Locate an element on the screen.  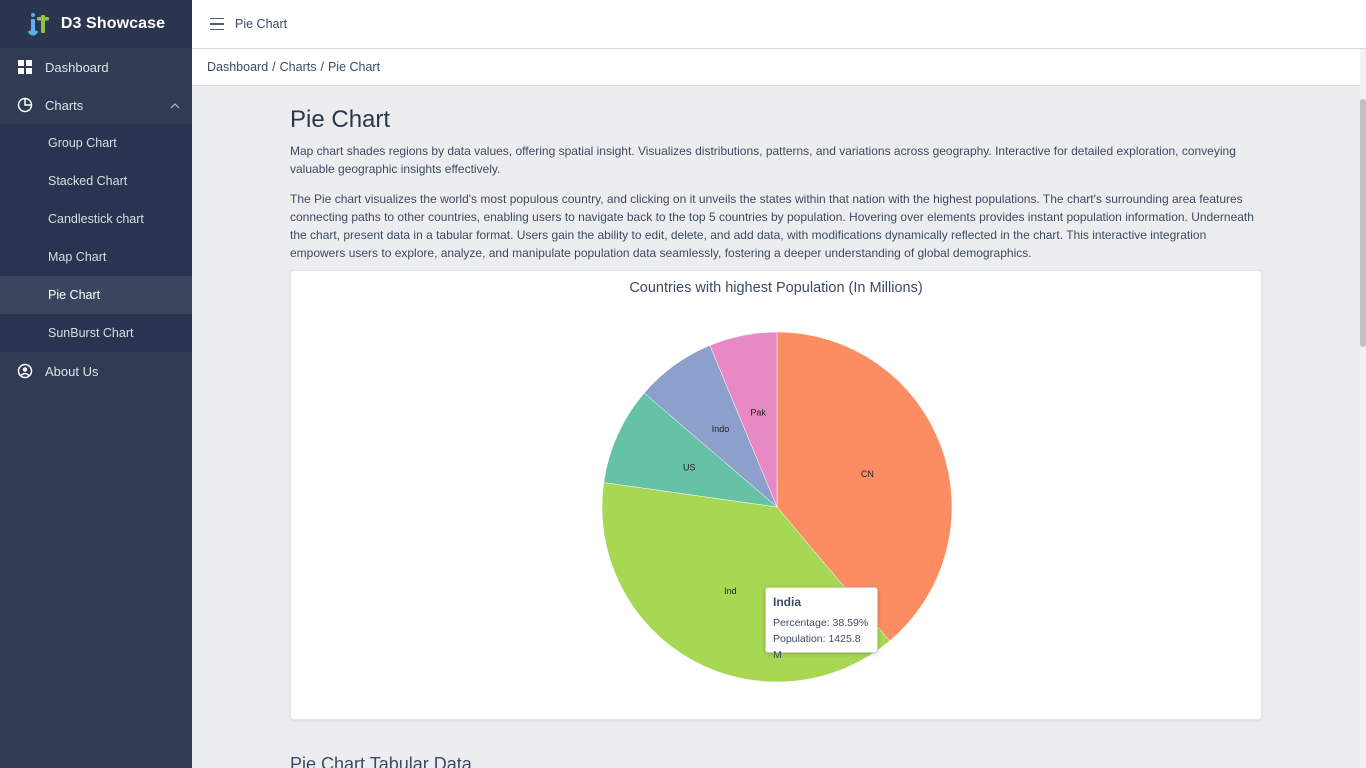
dashboard-icon is located at coordinates (25, 67).